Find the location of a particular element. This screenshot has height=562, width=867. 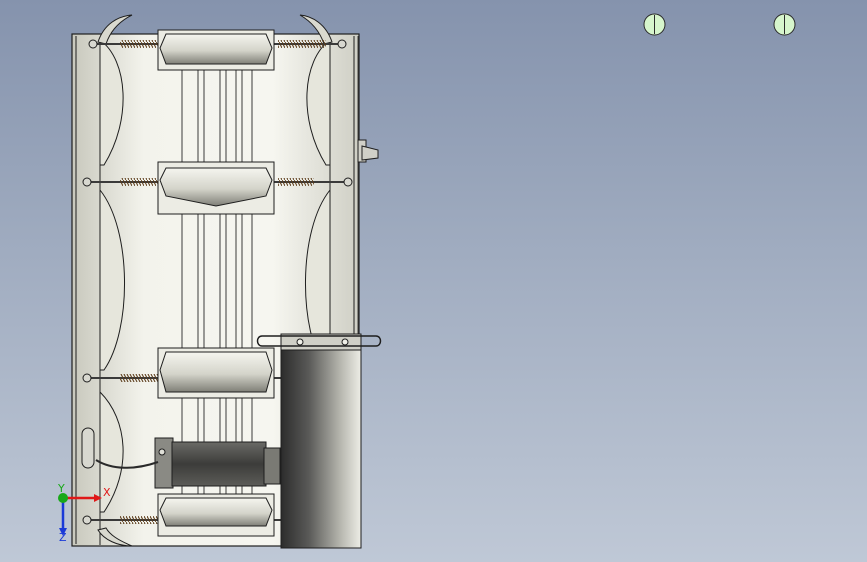

side-bracket is located at coordinates (368, 151).